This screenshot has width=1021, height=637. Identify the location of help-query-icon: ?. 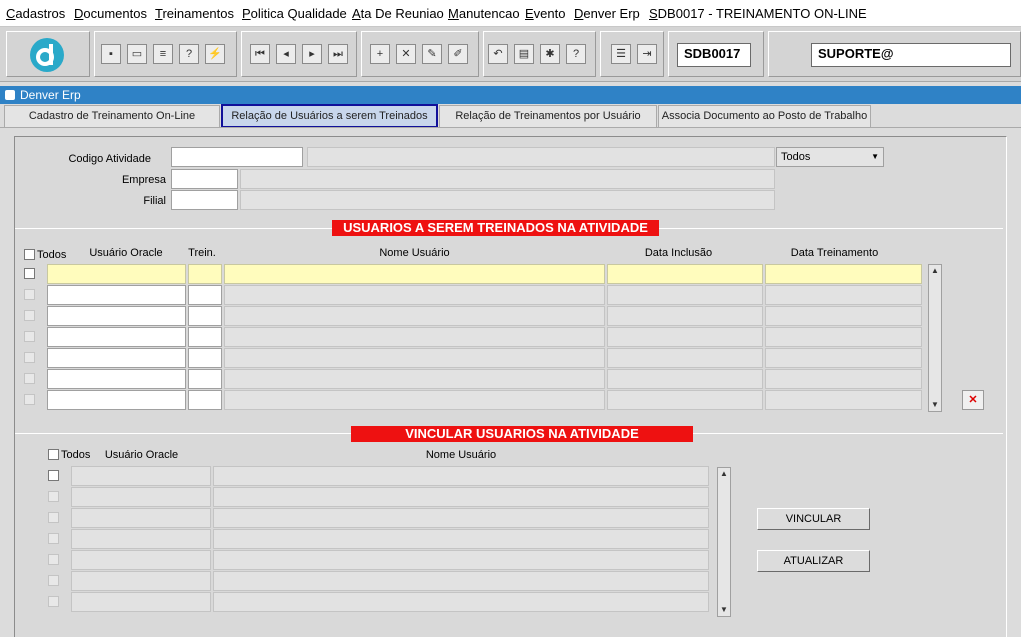
(189, 54).